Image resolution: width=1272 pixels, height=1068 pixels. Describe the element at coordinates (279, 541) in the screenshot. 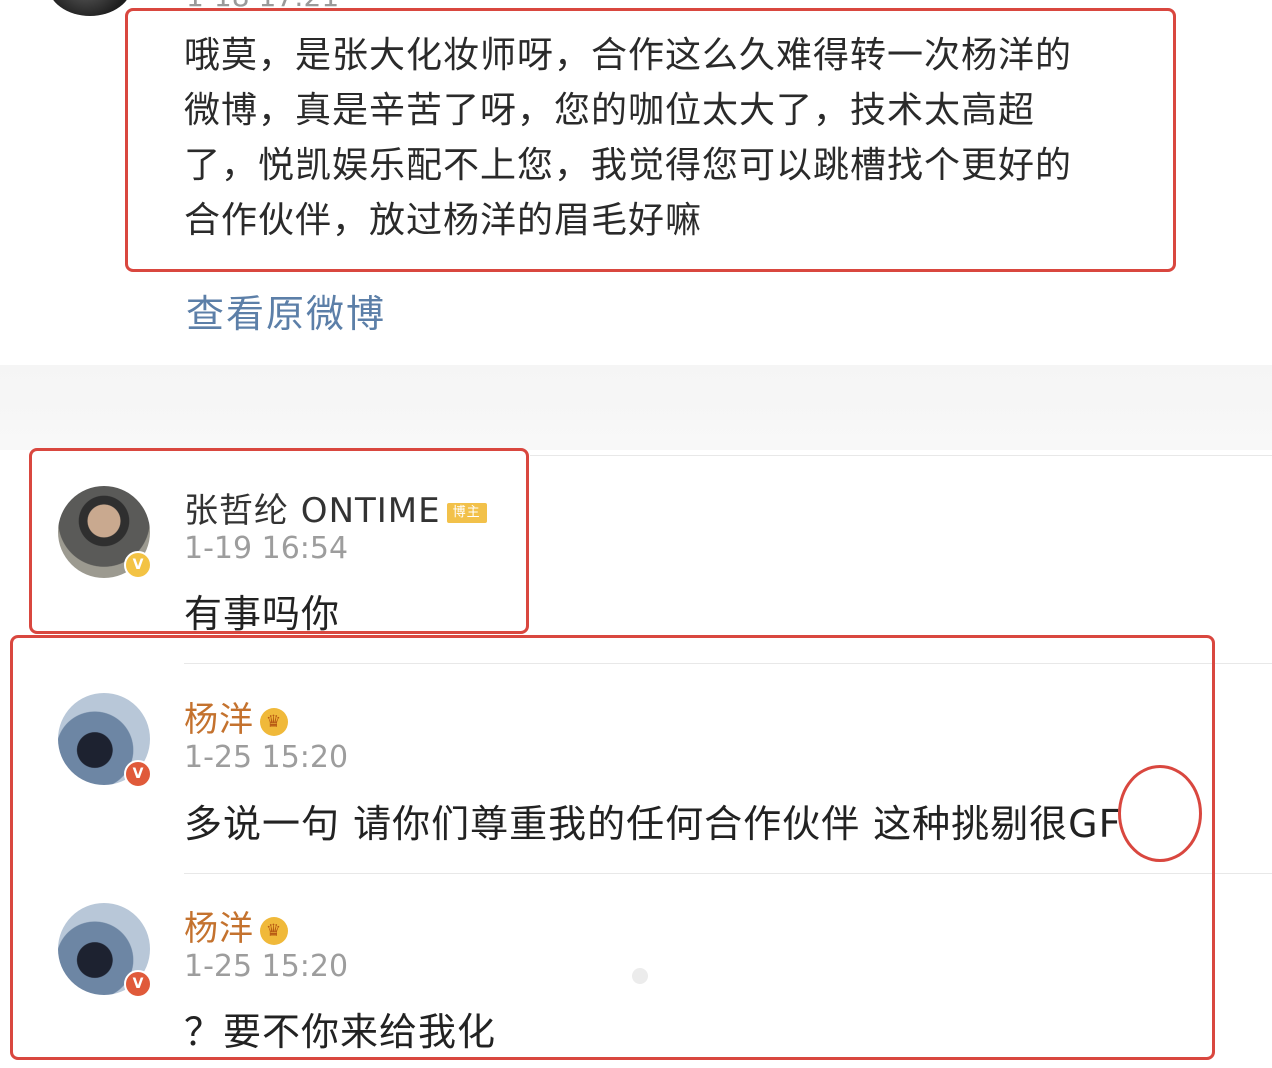

I see `highlight-box-reply` at that location.